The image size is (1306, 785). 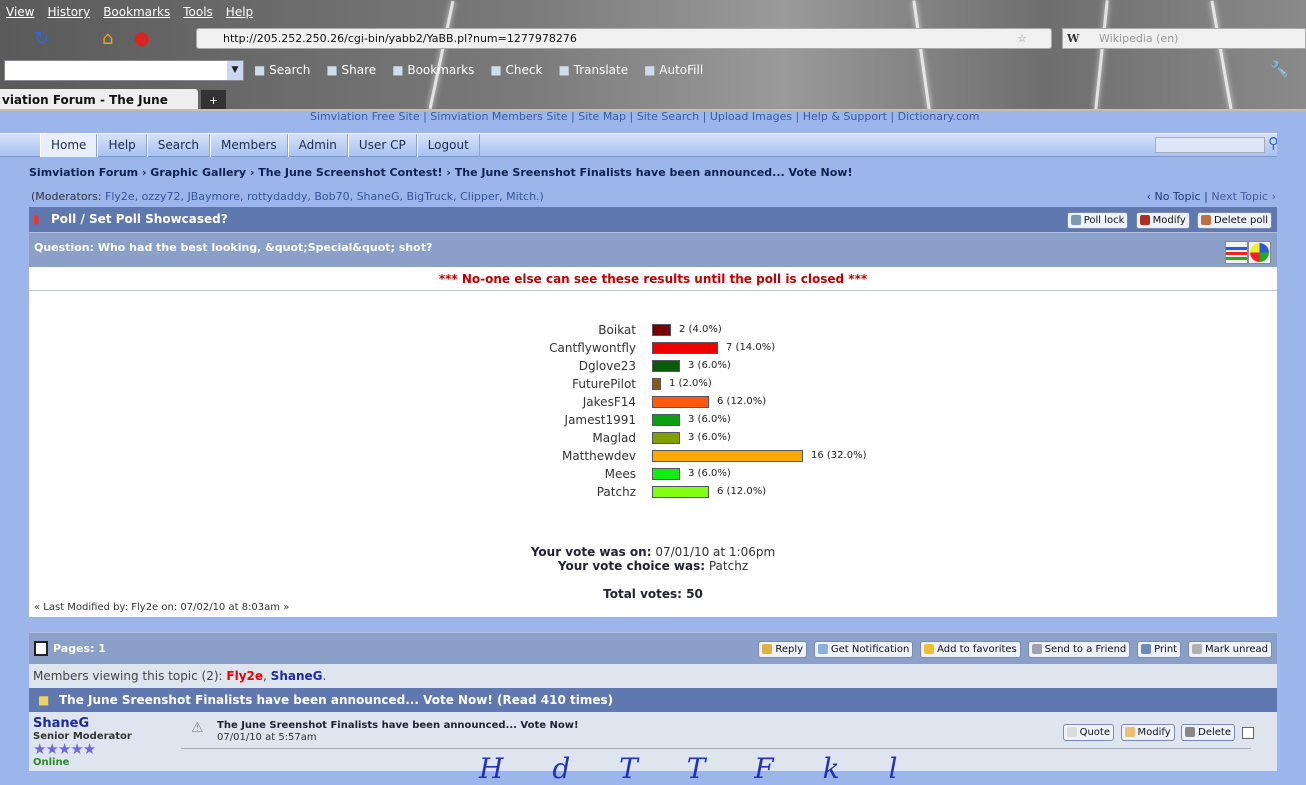 I want to click on toolbar-search-input: ▼, so click(x=124, y=70).